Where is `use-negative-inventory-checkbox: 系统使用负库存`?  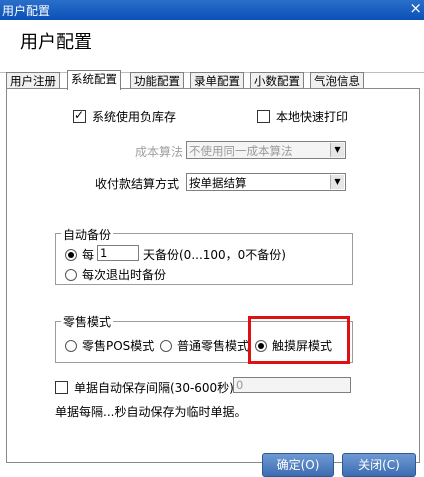 use-negative-inventory-checkbox: 系统使用负库存 is located at coordinates (124, 116).